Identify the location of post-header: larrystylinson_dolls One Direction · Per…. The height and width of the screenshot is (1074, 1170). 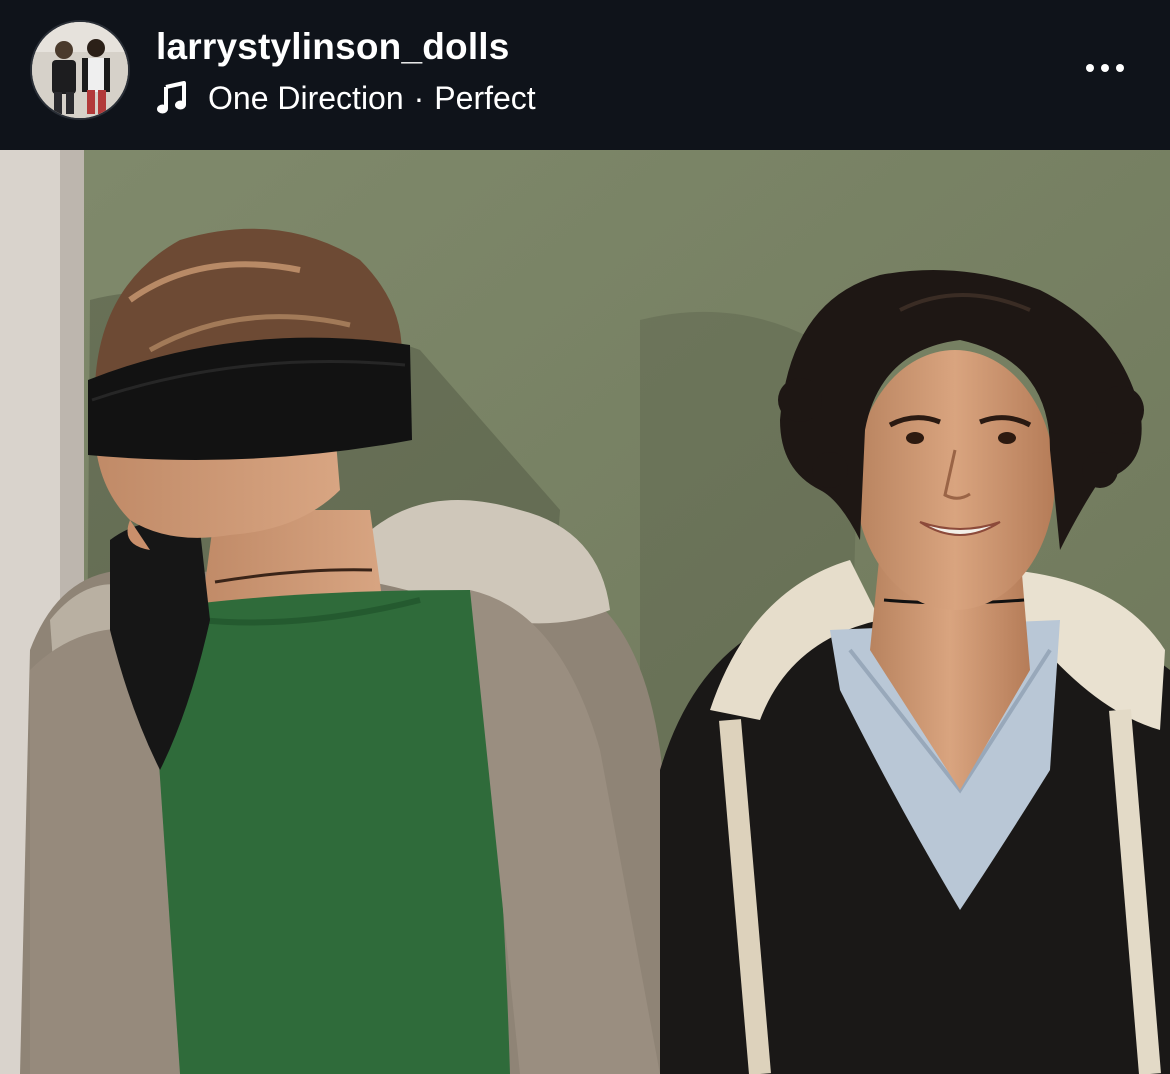
(585, 75).